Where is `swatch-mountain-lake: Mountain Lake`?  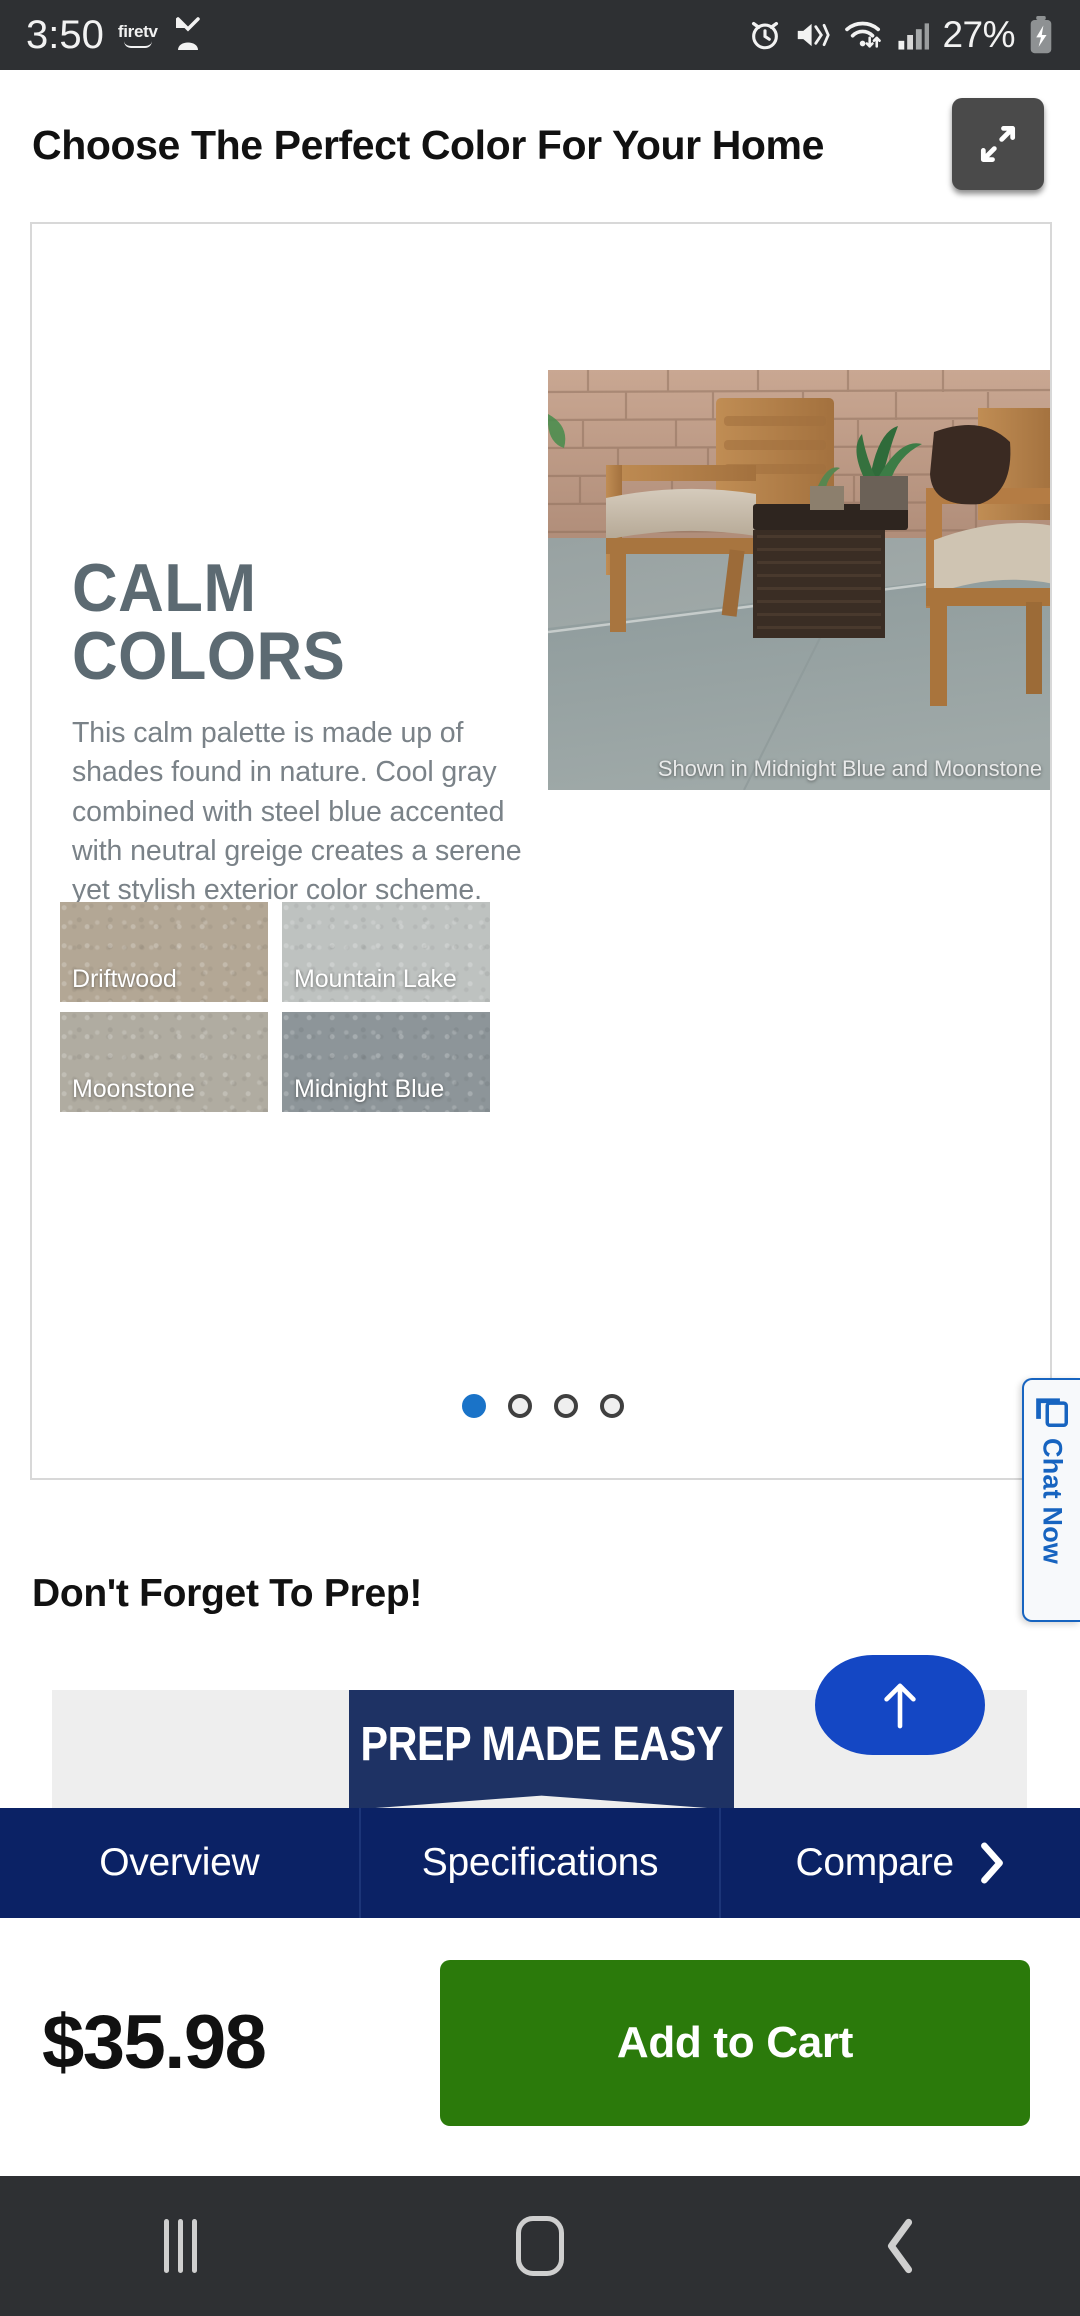 swatch-mountain-lake: Mountain Lake is located at coordinates (386, 952).